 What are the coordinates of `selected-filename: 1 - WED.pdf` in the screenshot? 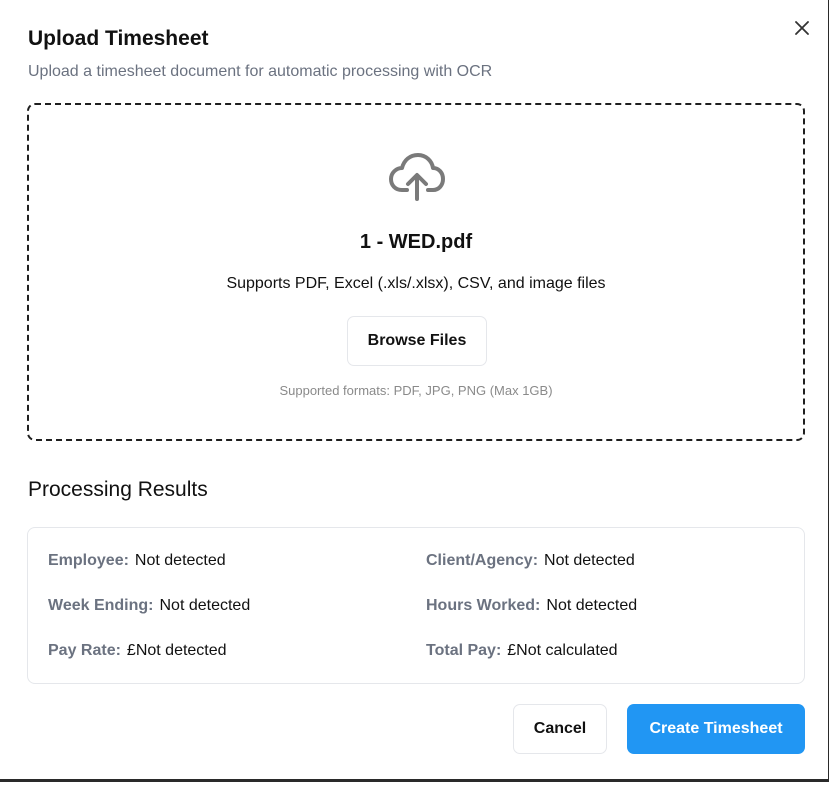 It's located at (416, 242).